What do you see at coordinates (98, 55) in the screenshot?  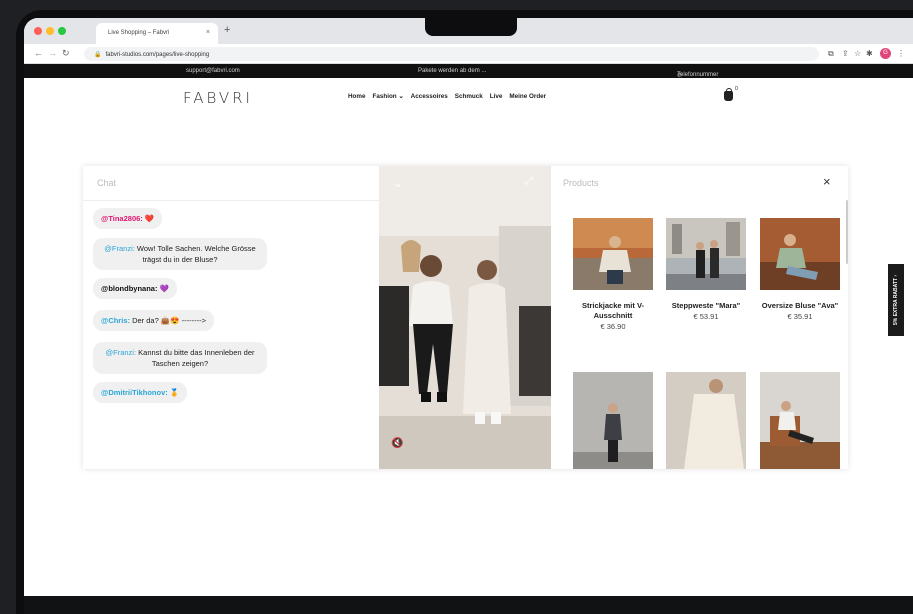 I see `lock-icon: 🔒` at bounding box center [98, 55].